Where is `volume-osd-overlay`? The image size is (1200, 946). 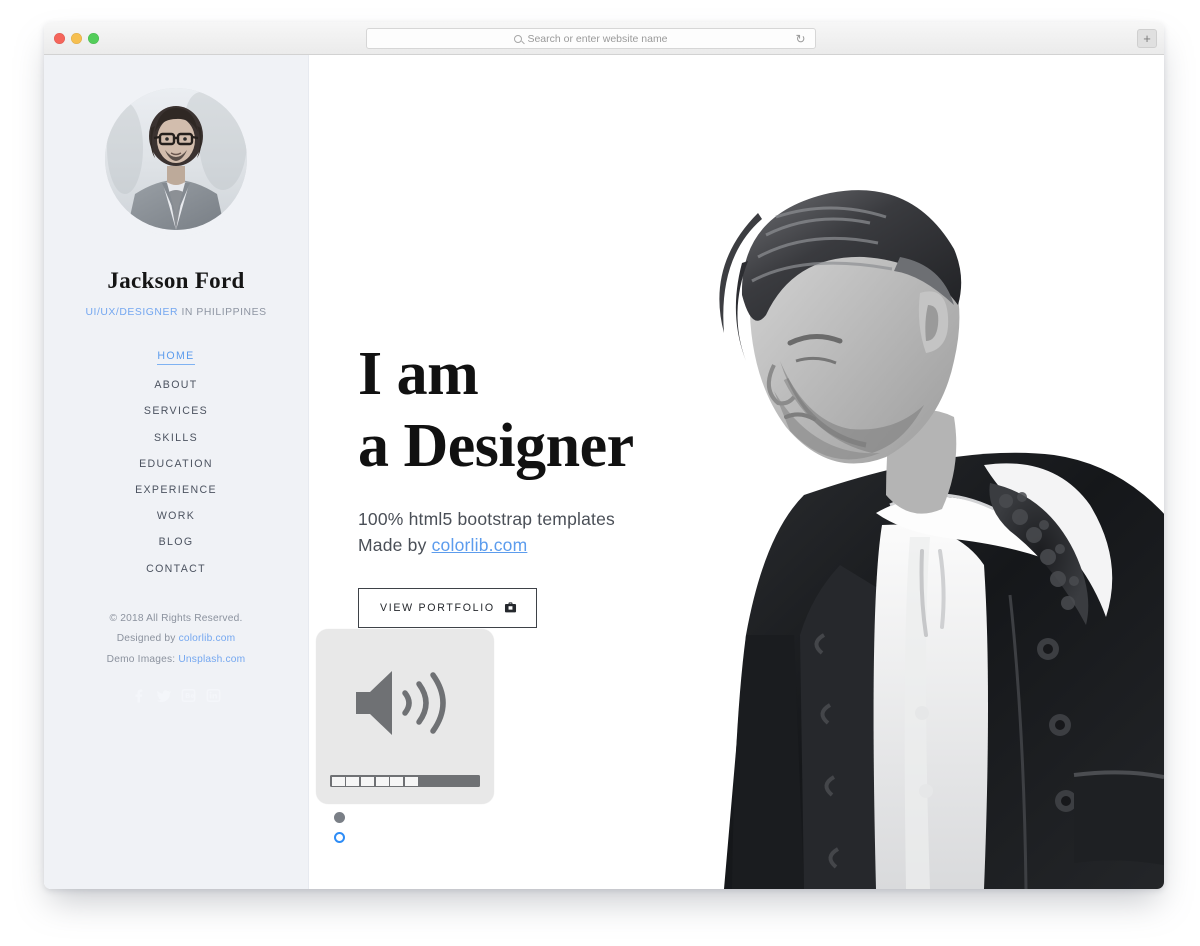 volume-osd-overlay is located at coordinates (405, 716).